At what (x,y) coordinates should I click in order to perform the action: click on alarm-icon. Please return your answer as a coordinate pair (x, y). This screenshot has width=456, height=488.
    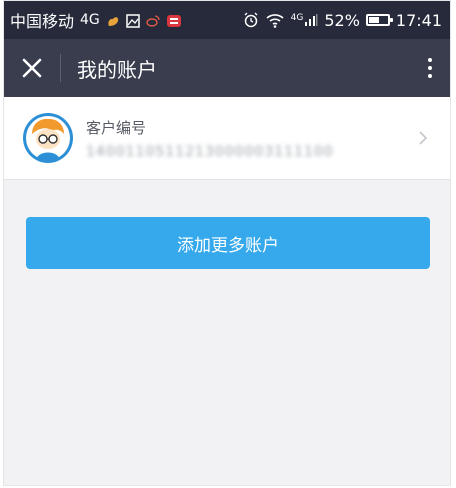
    Looking at the image, I should click on (251, 20).